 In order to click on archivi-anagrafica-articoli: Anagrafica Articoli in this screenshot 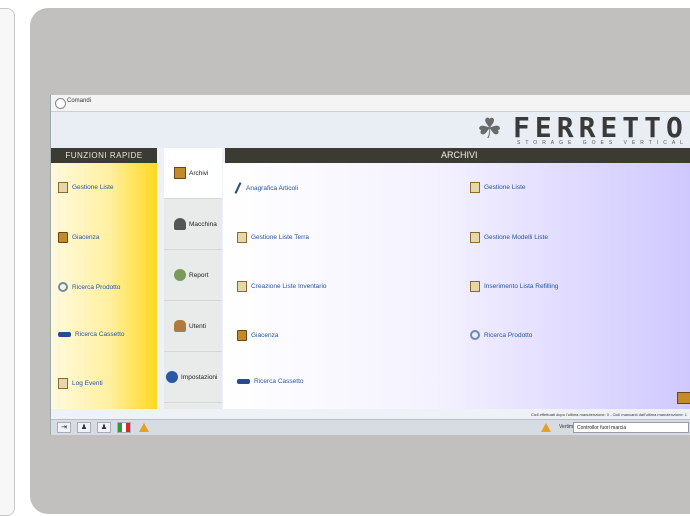, I will do `click(266, 188)`.